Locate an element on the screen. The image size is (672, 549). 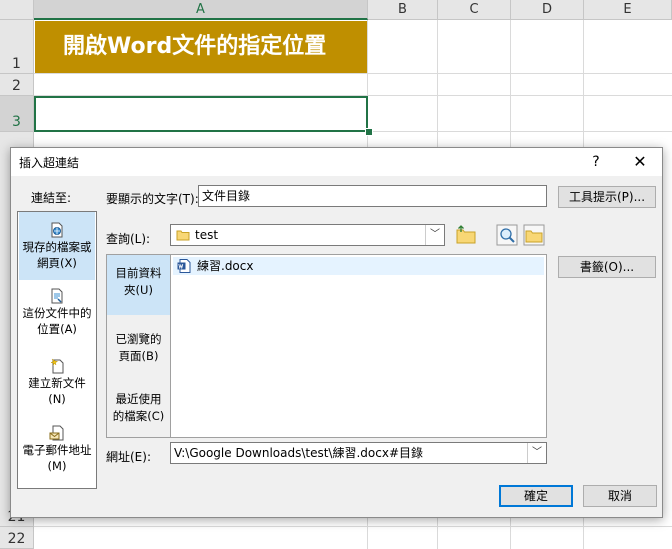
link-to-new-label-1: 建立新文件 is located at coordinates (57, 383).